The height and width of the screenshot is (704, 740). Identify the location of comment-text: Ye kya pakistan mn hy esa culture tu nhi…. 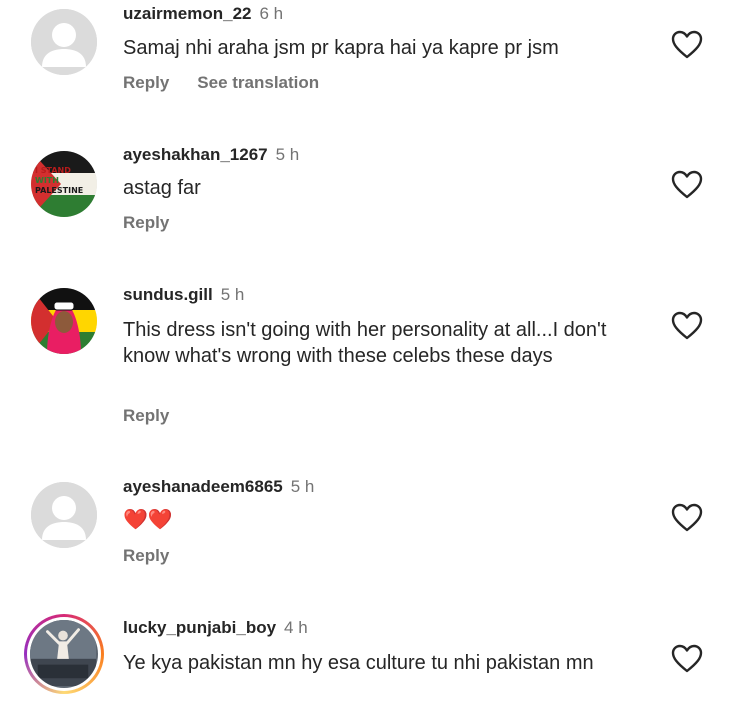
(358, 663).